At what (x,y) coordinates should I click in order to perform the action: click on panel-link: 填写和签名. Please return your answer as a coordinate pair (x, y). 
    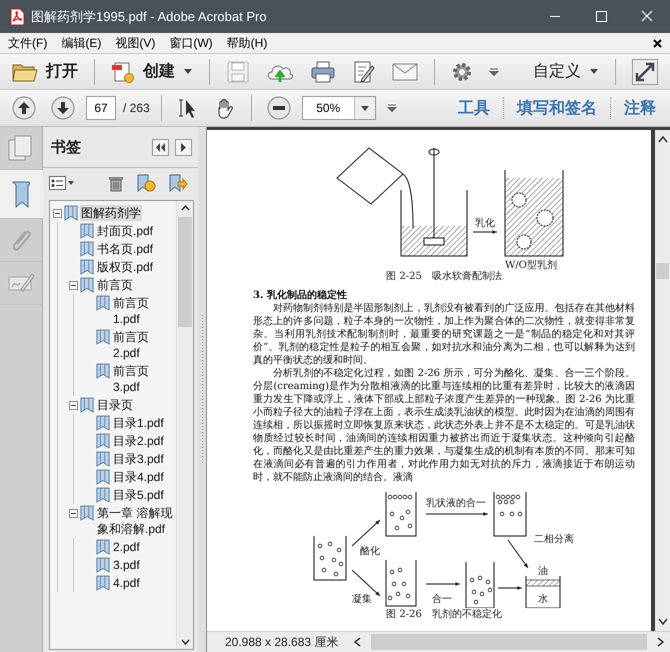
    Looking at the image, I should click on (557, 108).